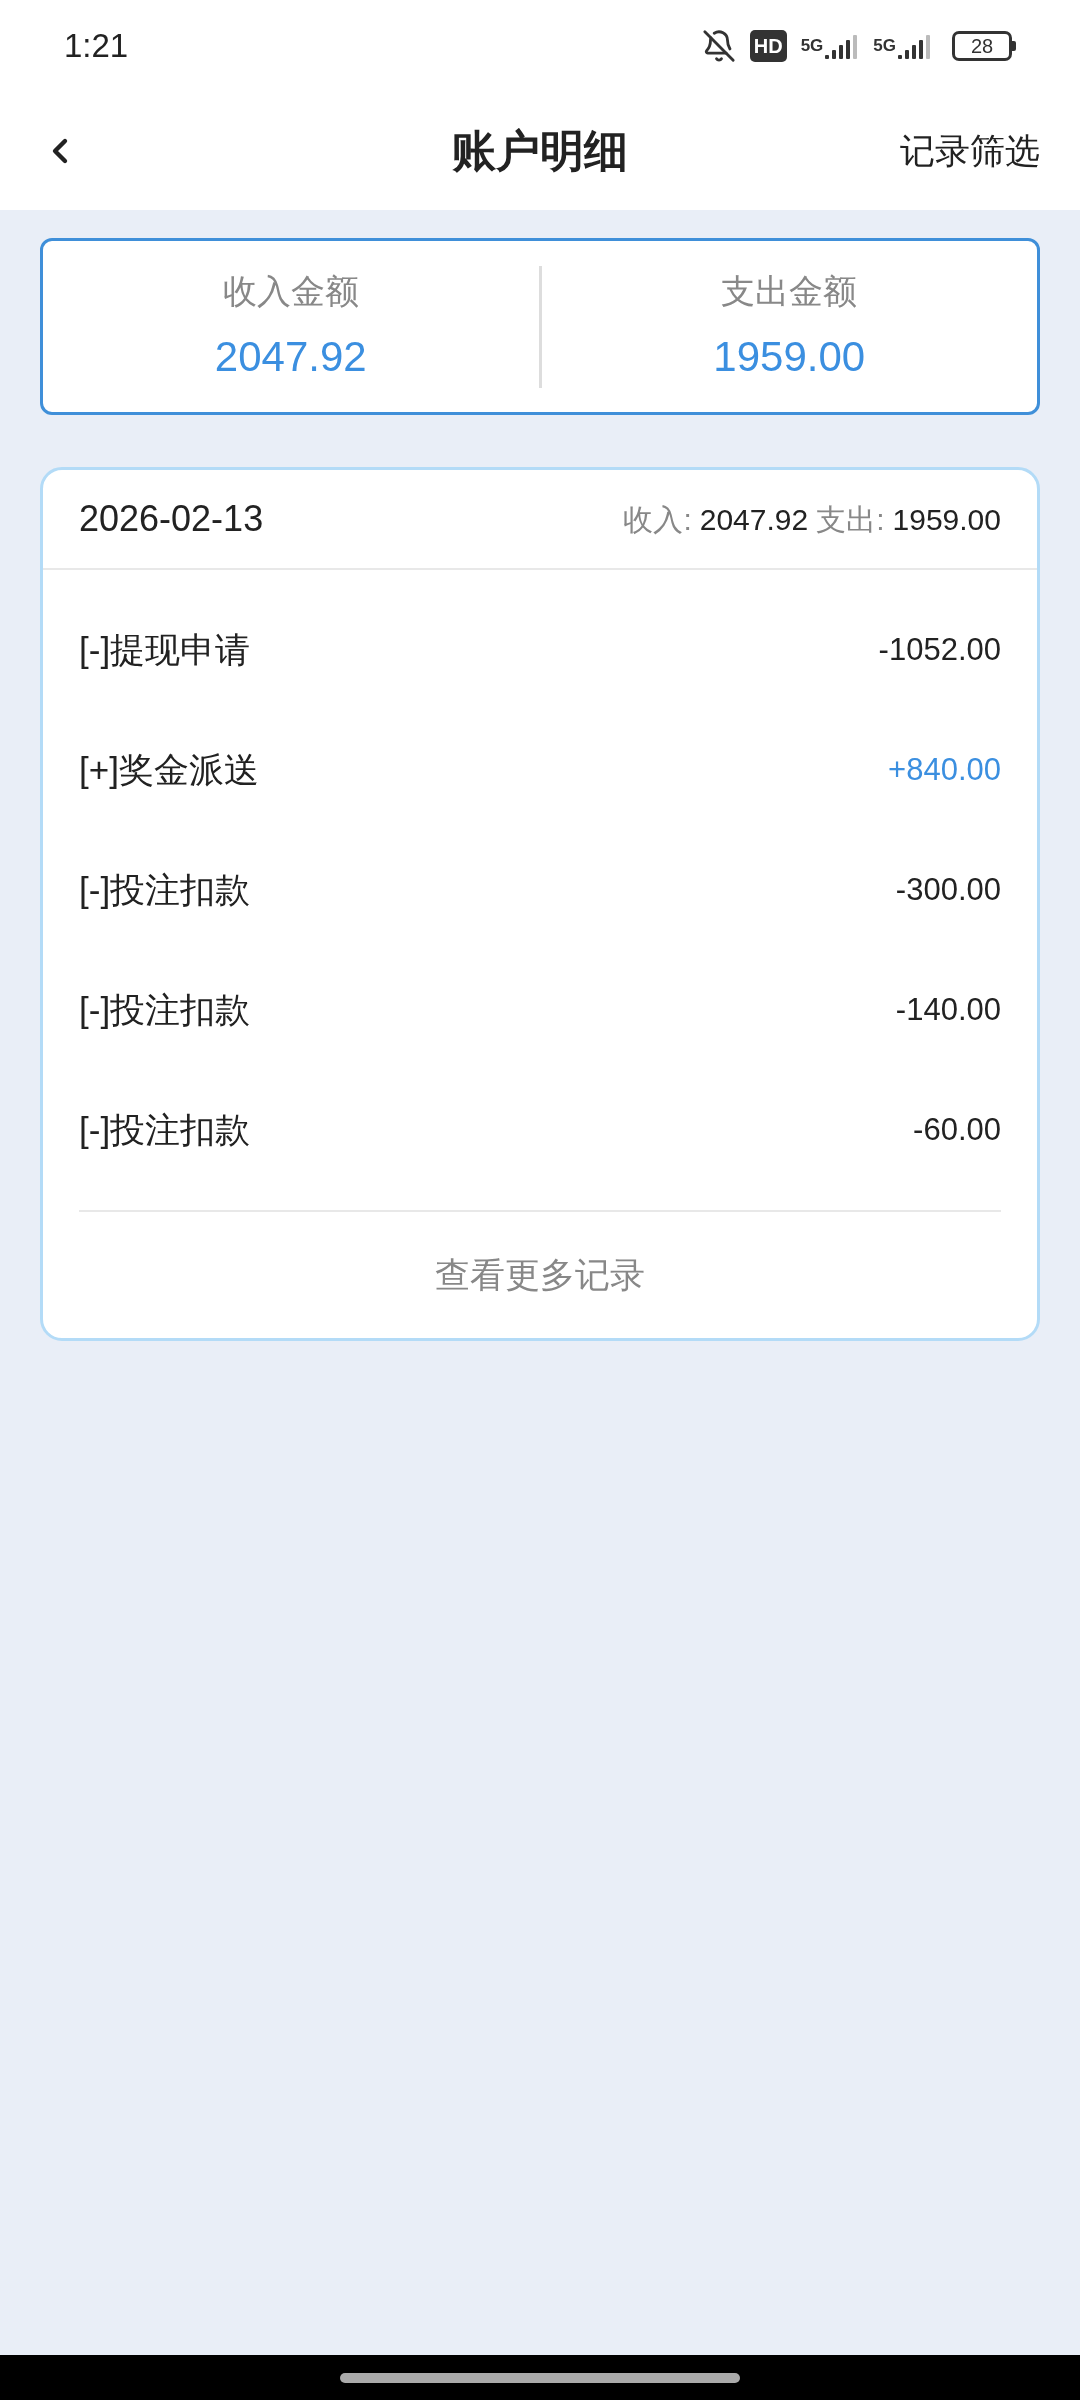  I want to click on mute-icon, so click(718, 46).